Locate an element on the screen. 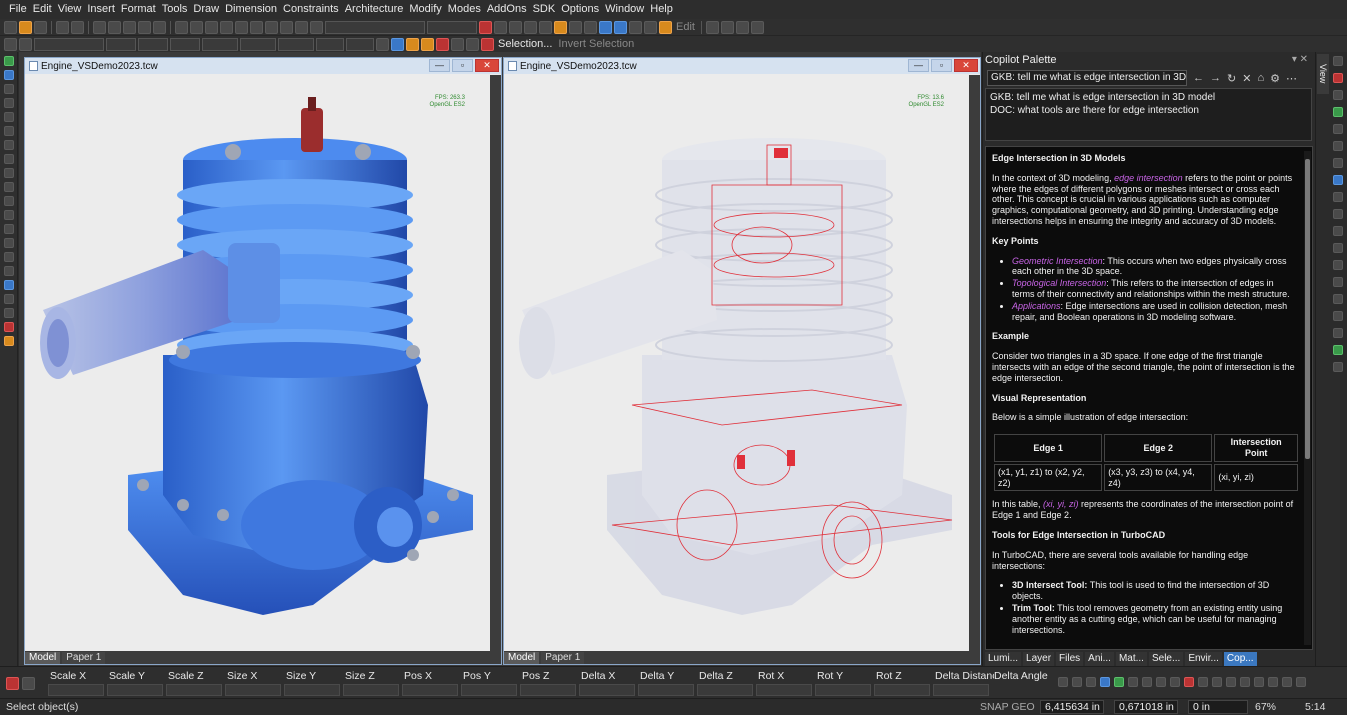  menu-constraints: Constraints is located at coordinates (311, 9).